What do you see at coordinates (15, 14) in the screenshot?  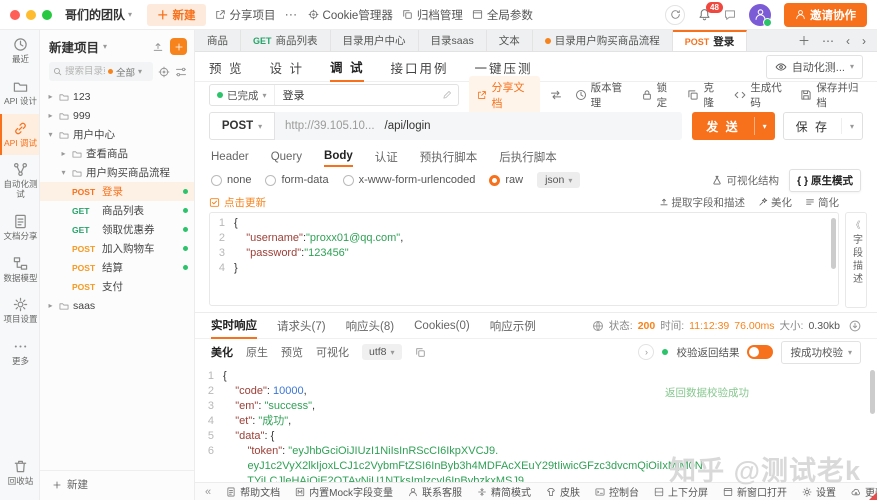 I see `close-window-icon` at bounding box center [15, 14].